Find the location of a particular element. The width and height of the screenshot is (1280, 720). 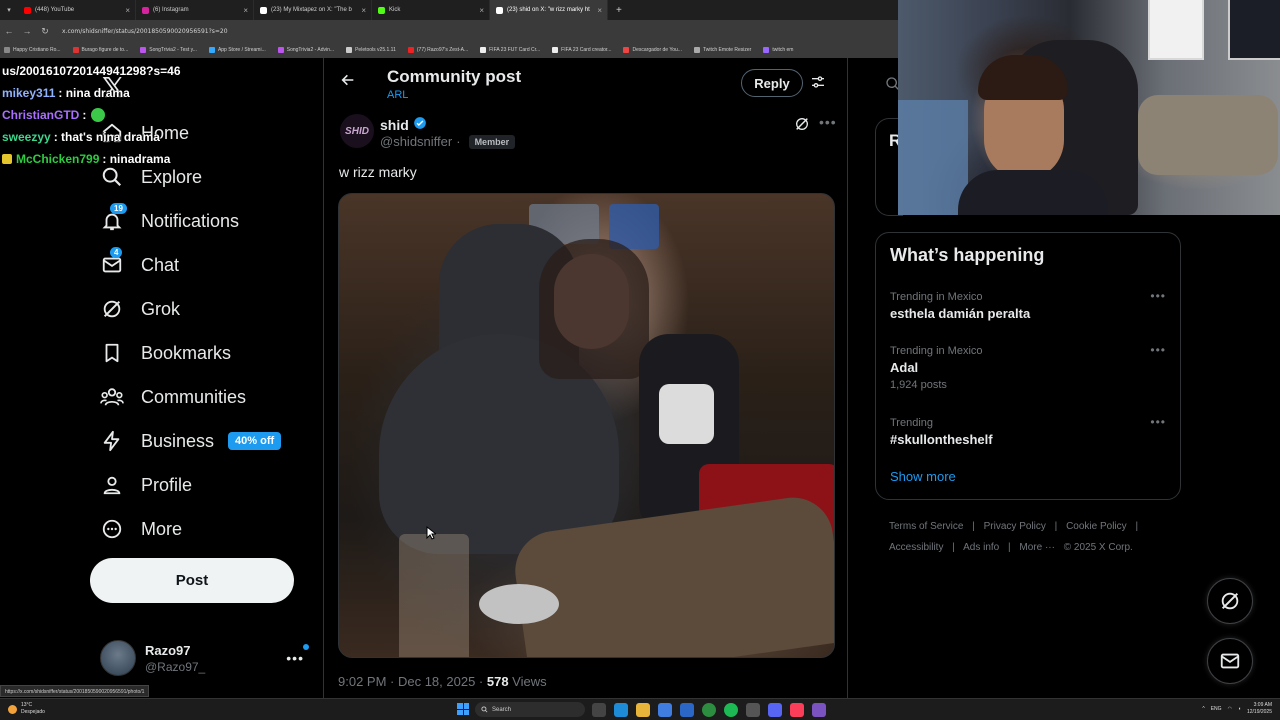

nav-item-communities: Communities is located at coordinates (173, 397).